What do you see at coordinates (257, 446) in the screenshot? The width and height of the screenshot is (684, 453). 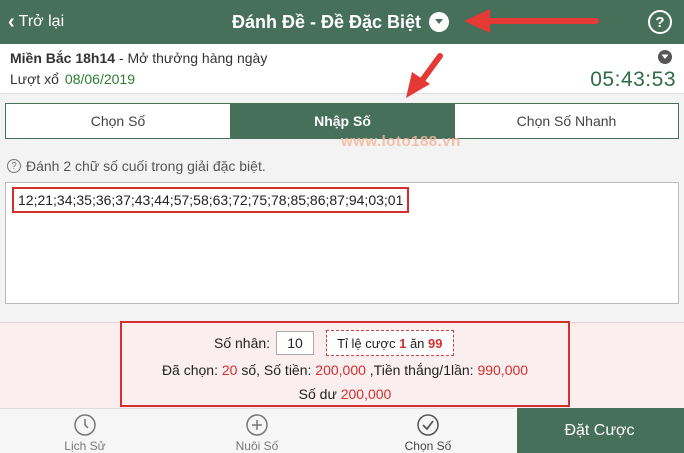 I see `nav-nuoi-so-label: Nuôi Số` at bounding box center [257, 446].